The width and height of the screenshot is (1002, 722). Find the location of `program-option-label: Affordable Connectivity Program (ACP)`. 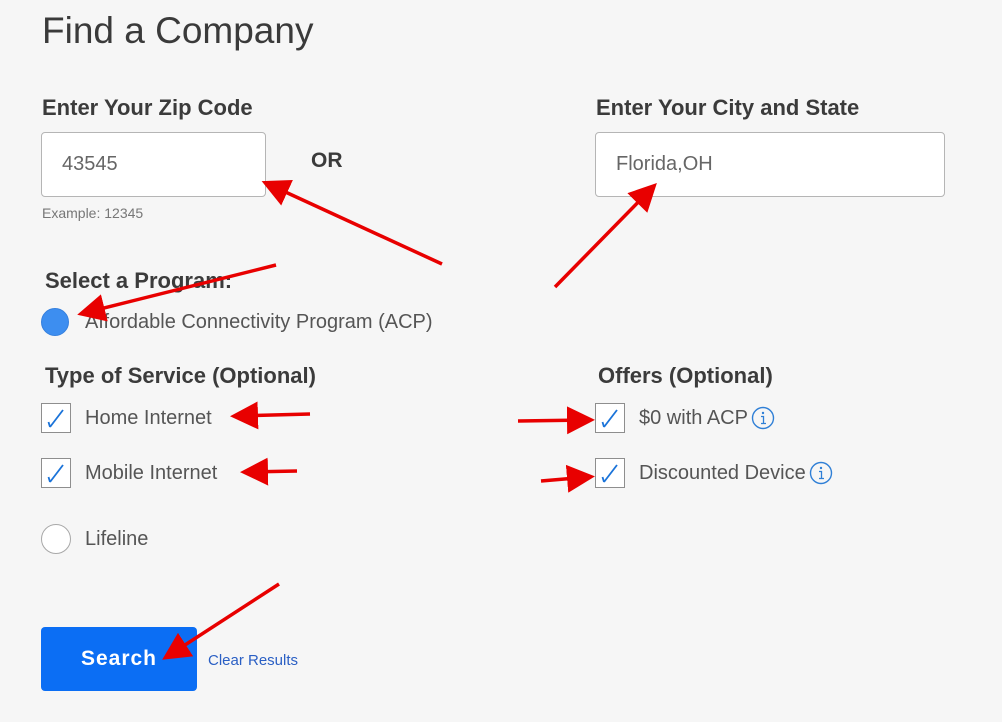

program-option-label: Affordable Connectivity Program (ACP) is located at coordinates (259, 321).